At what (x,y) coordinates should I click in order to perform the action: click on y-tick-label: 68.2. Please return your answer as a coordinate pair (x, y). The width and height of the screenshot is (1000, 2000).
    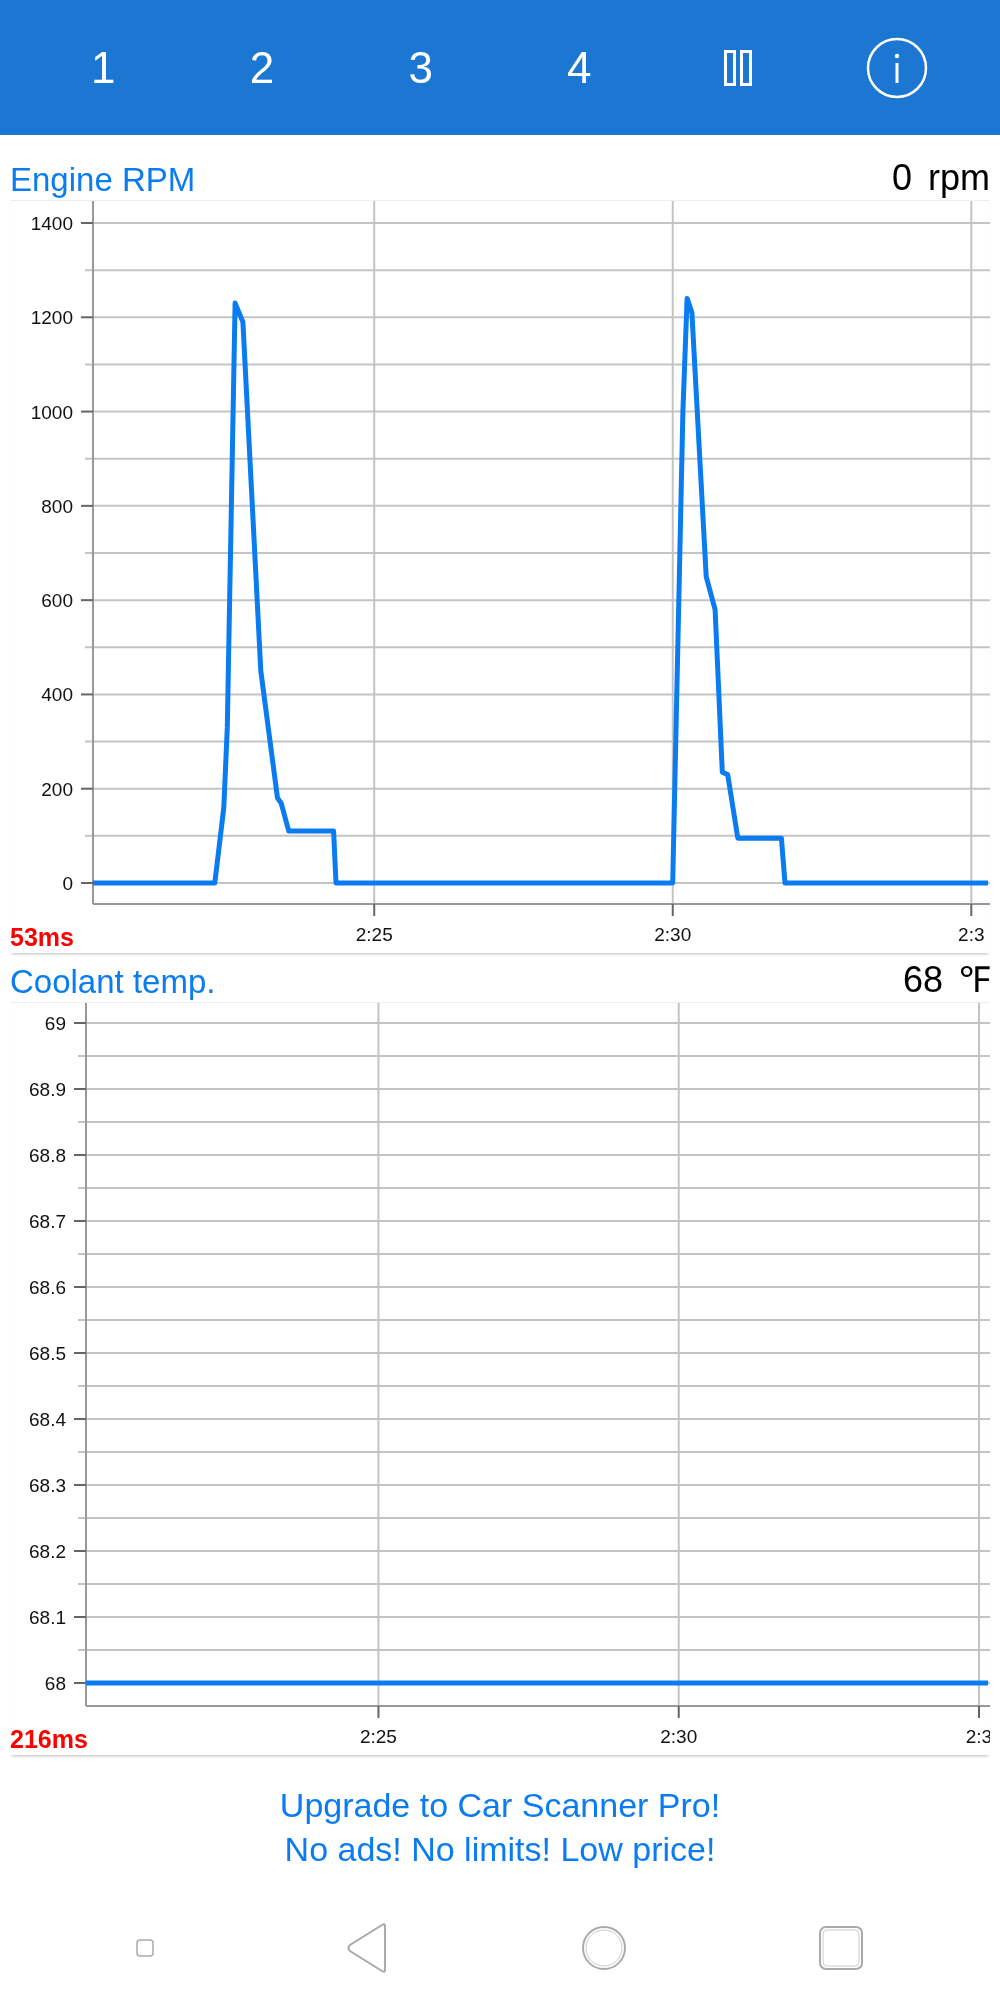
    Looking at the image, I should click on (47, 1551).